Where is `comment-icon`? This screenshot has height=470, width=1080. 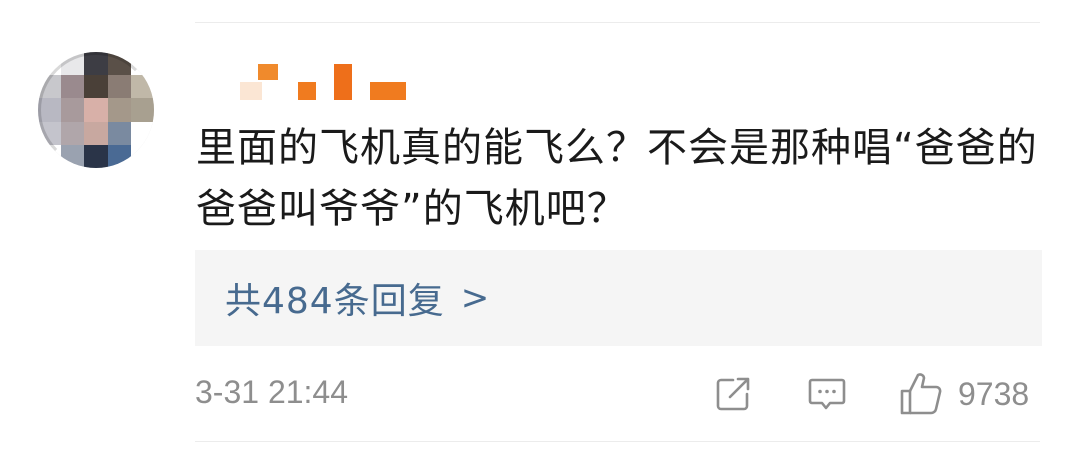 comment-icon is located at coordinates (827, 394).